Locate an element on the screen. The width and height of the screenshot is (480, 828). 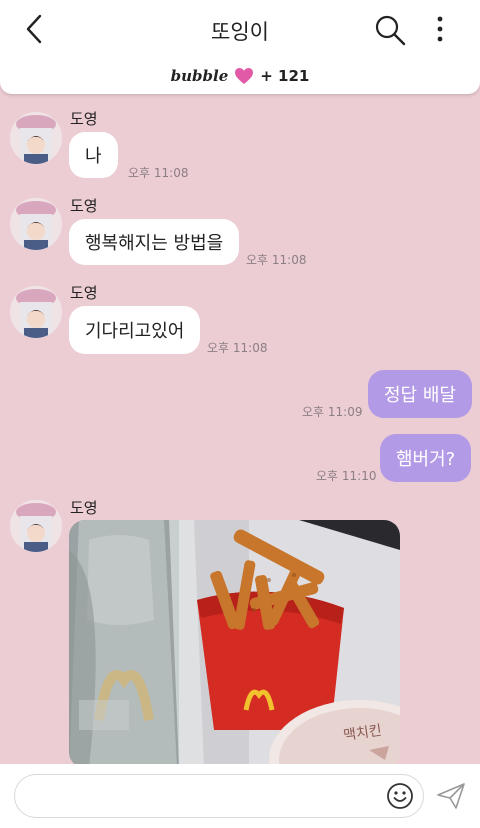
outgoing-message: 햄버거? is located at coordinates (426, 458).